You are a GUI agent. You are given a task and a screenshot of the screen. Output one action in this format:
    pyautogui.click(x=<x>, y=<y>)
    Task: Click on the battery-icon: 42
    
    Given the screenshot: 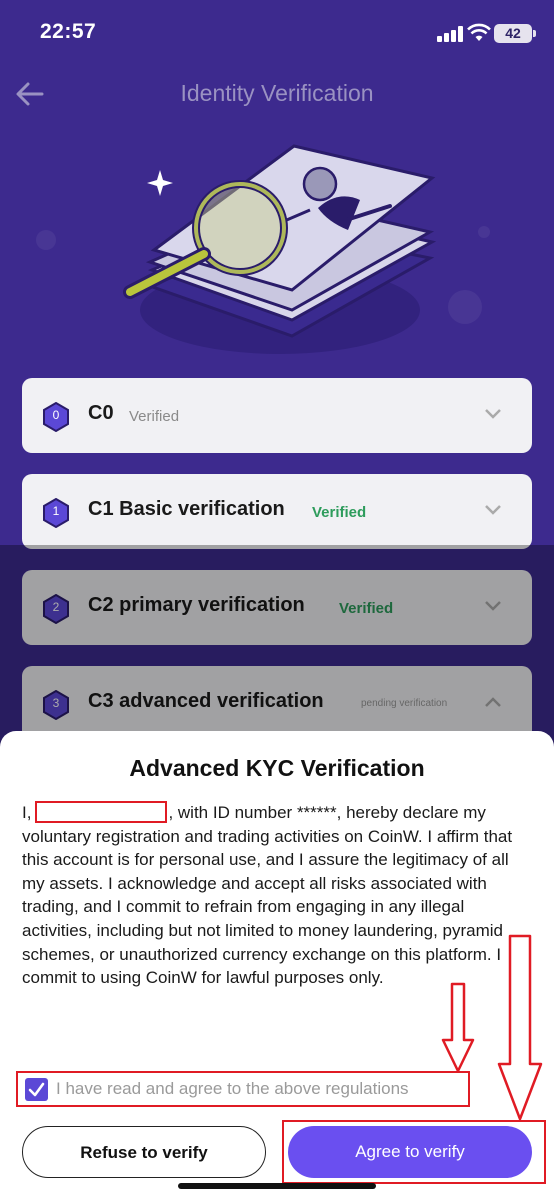 What is the action you would take?
    pyautogui.click(x=513, y=33)
    